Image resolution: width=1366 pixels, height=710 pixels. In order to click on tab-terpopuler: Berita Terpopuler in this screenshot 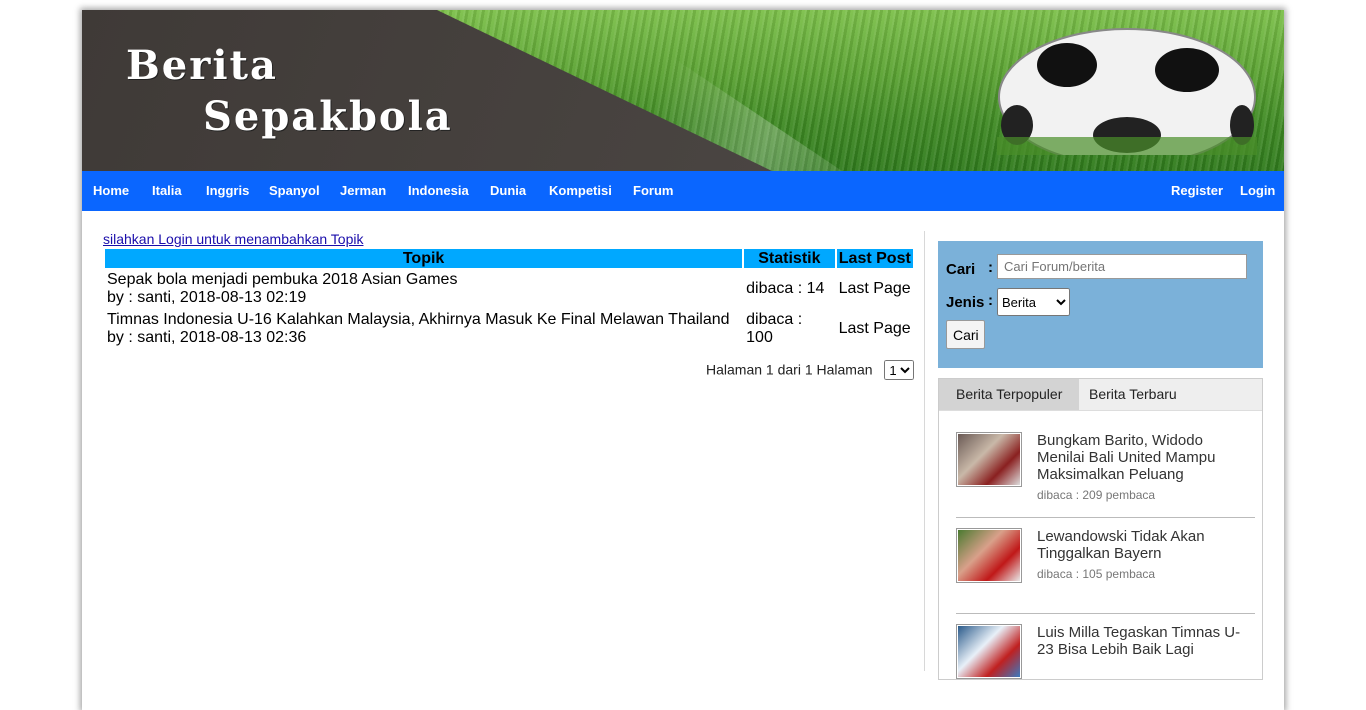, I will do `click(1009, 394)`.